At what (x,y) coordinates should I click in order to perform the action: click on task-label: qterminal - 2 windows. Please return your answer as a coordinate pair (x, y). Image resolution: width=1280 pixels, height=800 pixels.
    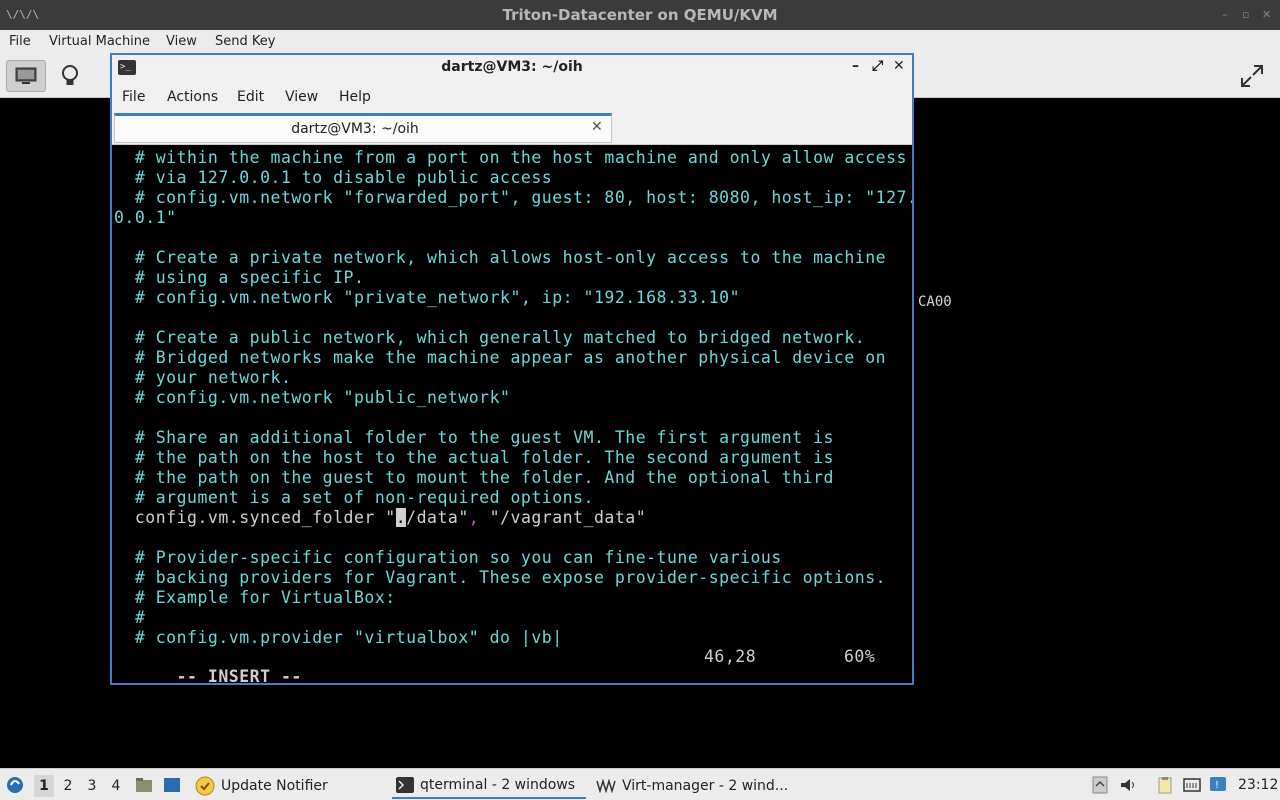
    Looking at the image, I should click on (498, 785).